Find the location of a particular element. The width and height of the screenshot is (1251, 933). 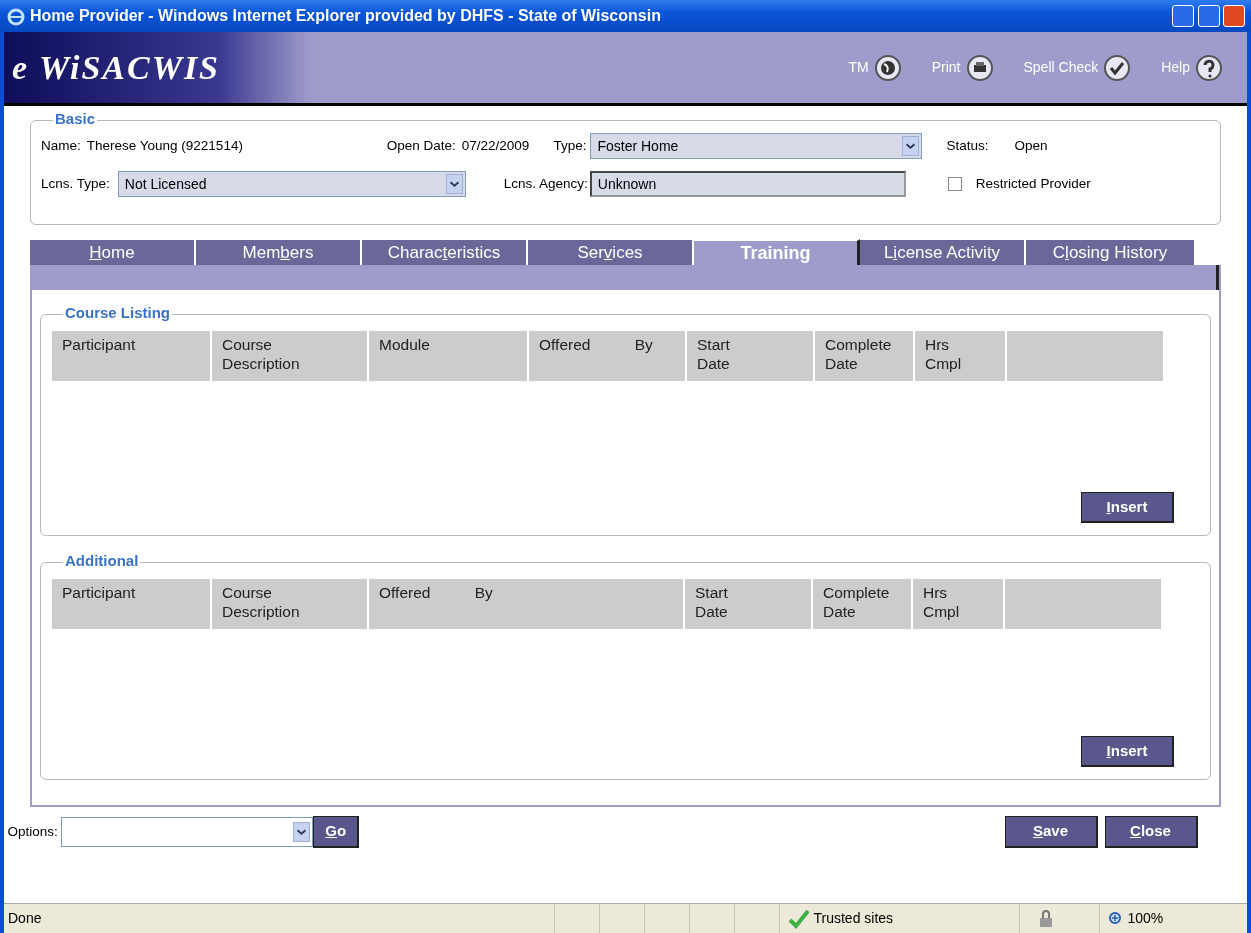

field-label: Open Date: is located at coordinates (421, 145).